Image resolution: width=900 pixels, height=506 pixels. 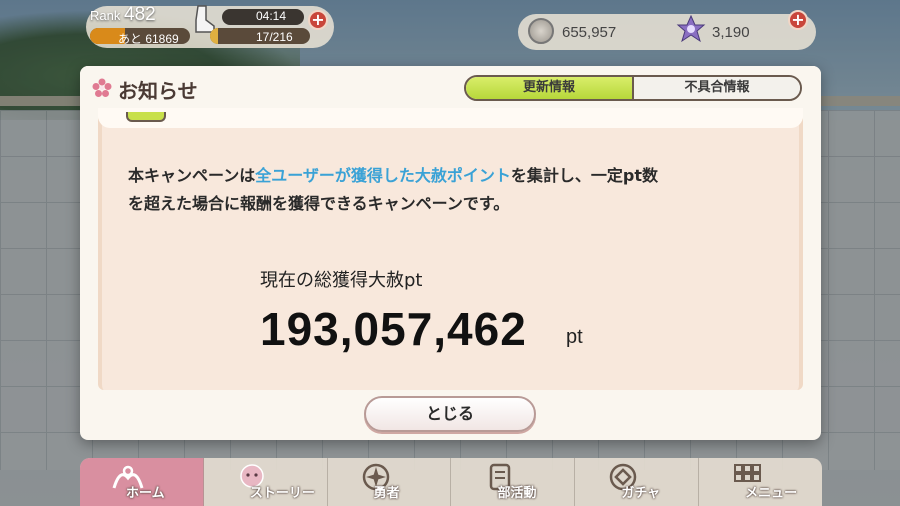 What do you see at coordinates (146, 117) in the screenshot?
I see `scrolled-banner-edge` at bounding box center [146, 117].